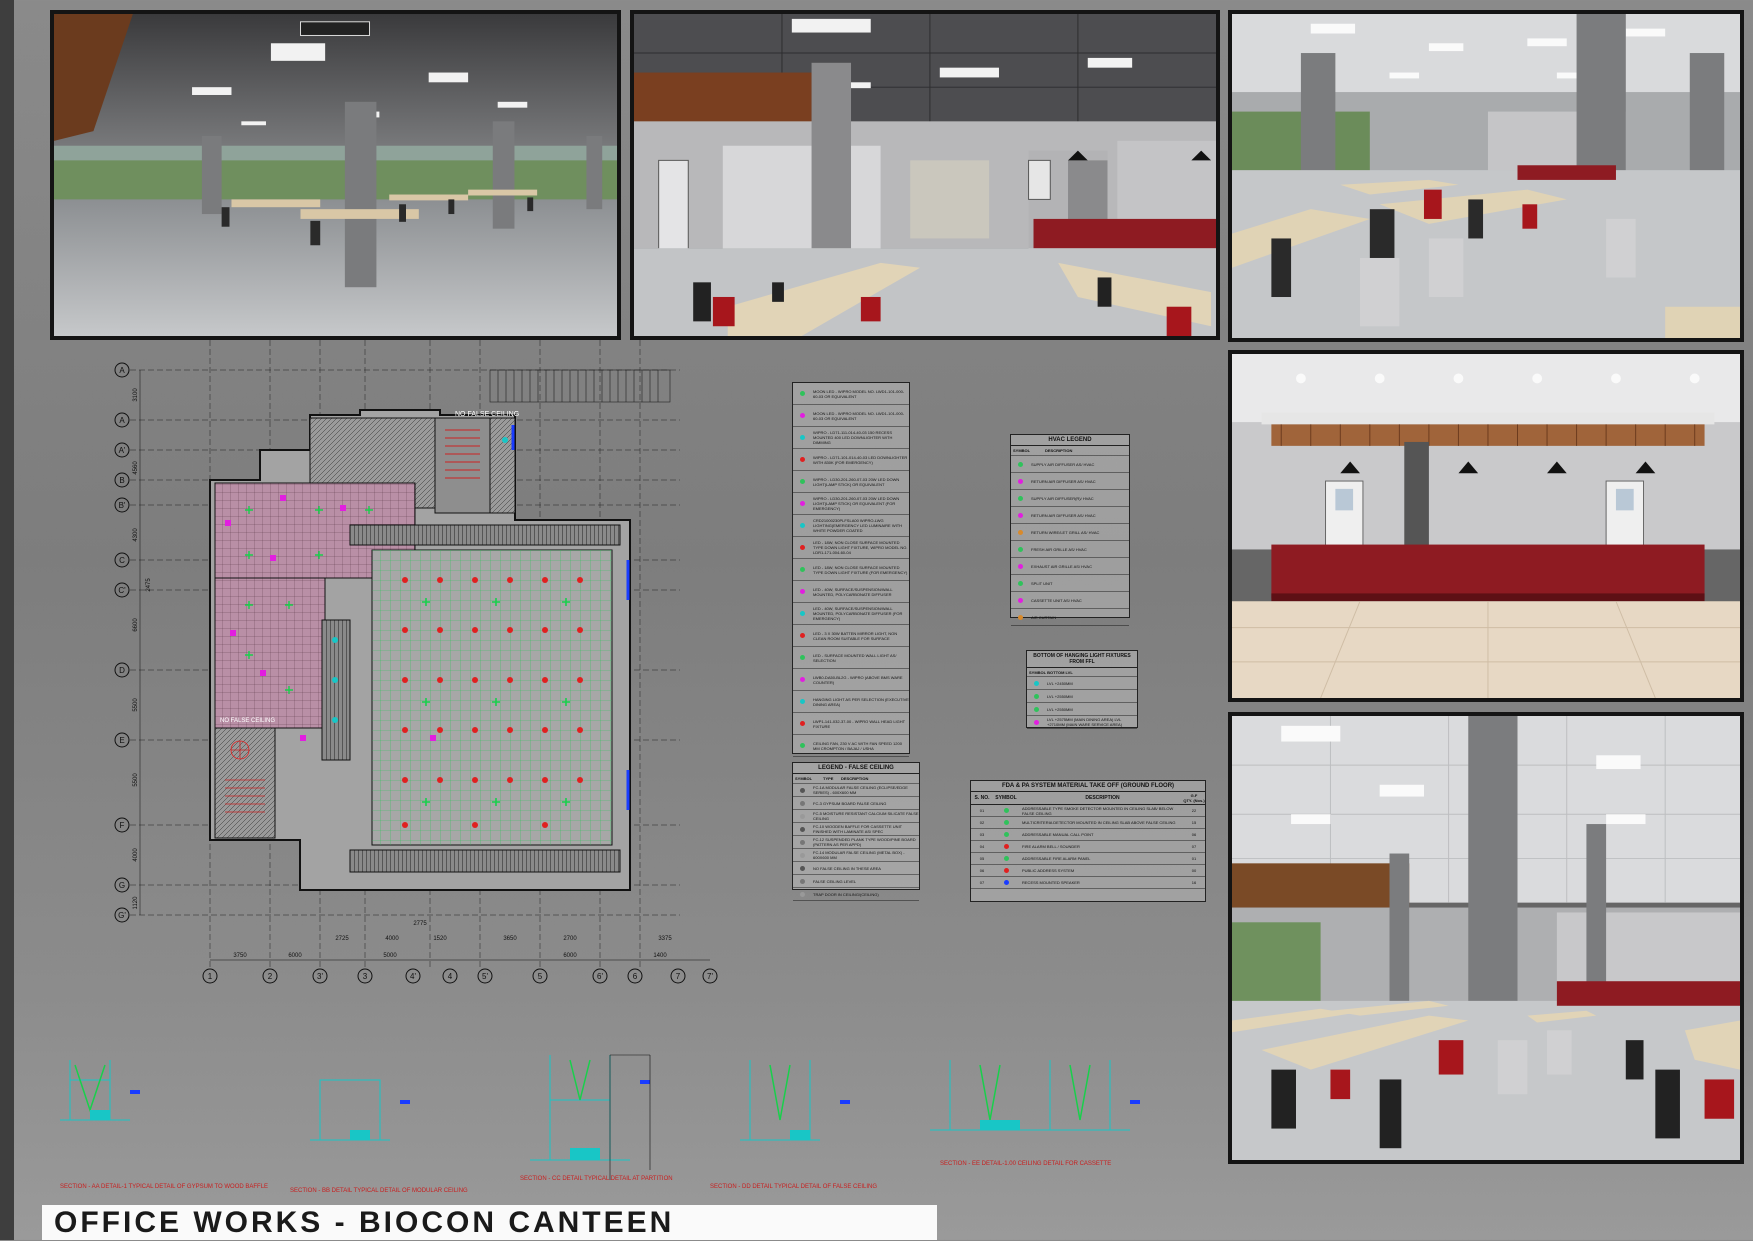  Describe the element at coordinates (121, 740) in the screenshot. I see `grid-row-bubble: E` at that location.